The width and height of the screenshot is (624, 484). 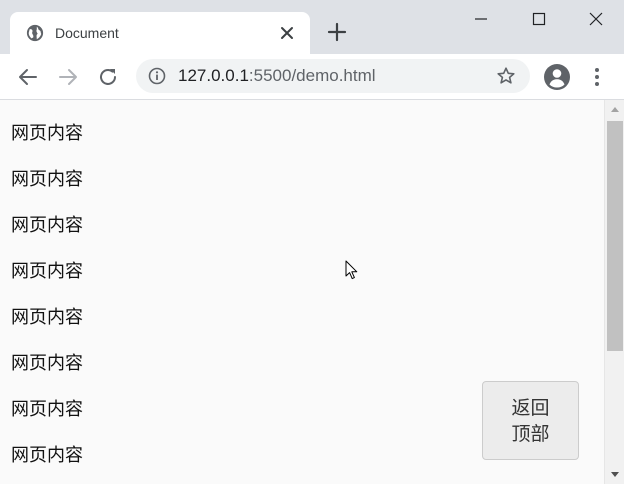 What do you see at coordinates (35, 33) in the screenshot?
I see `globe-icon` at bounding box center [35, 33].